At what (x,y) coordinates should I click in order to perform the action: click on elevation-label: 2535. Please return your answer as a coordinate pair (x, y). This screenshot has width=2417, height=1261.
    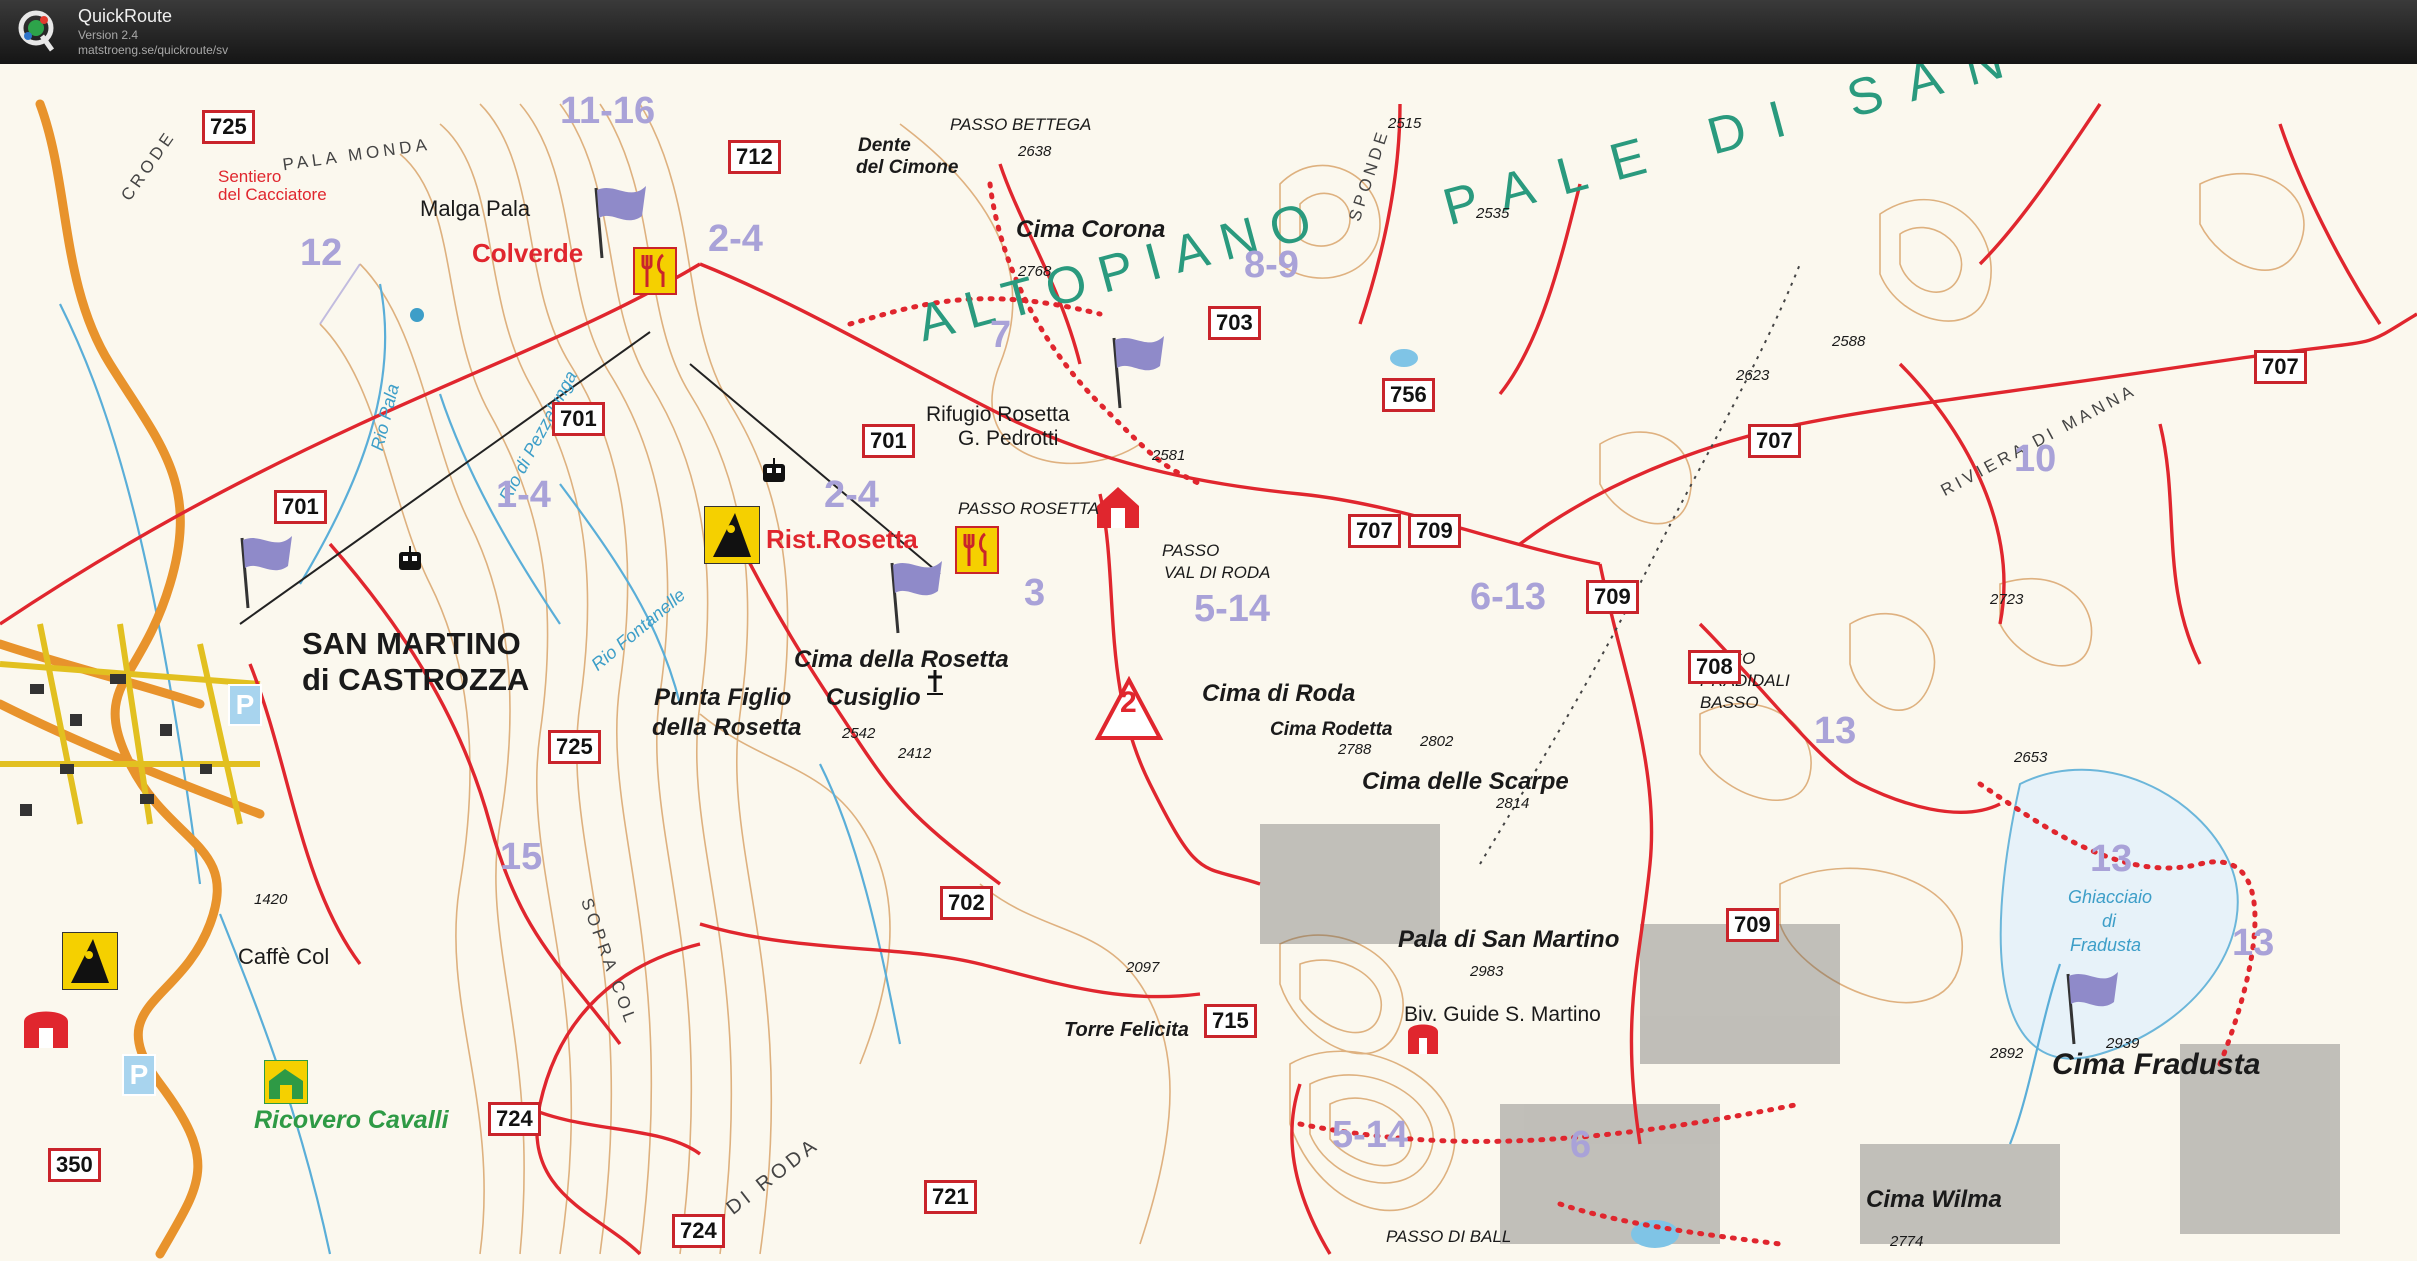
    Looking at the image, I should click on (1493, 213).